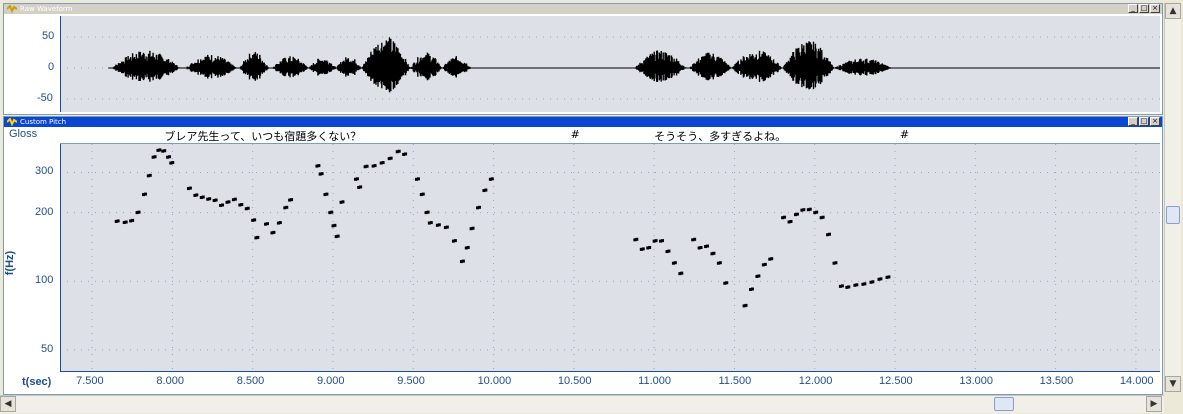 The height and width of the screenshot is (414, 1183). I want to click on scroll-left-button: ◀, so click(8, 404).